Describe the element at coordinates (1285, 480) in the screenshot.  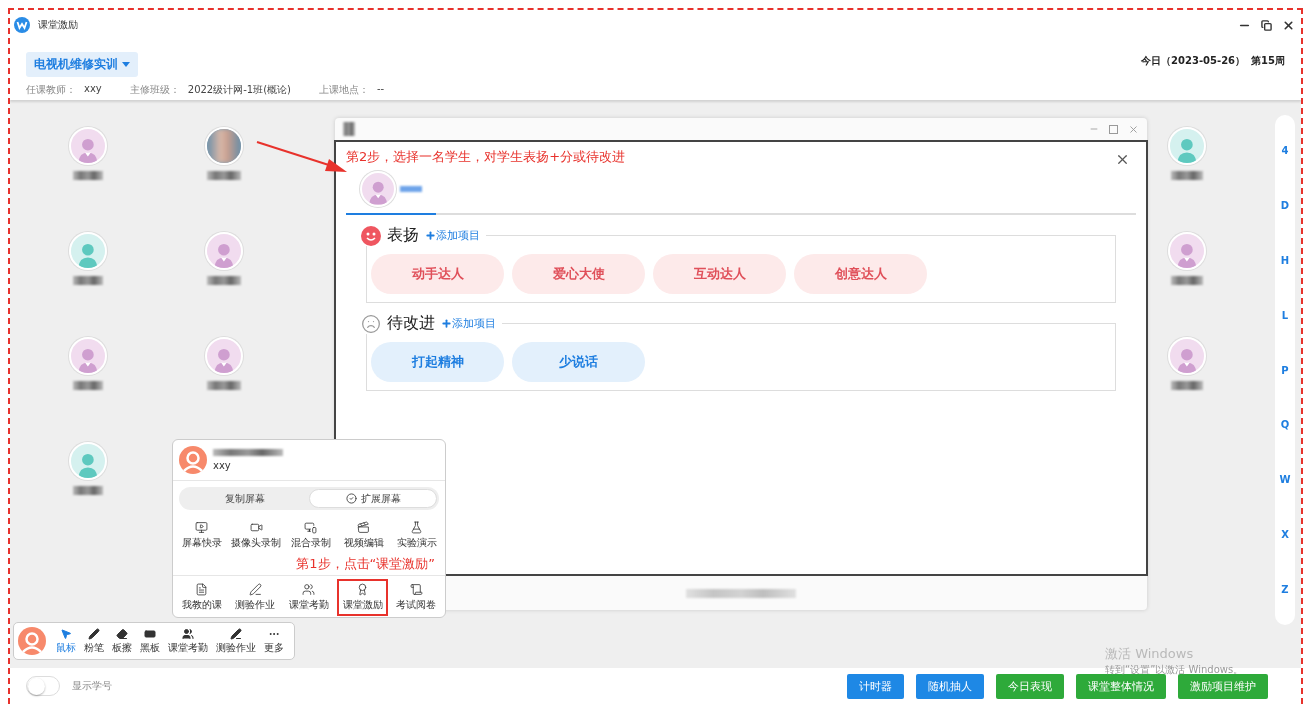
I see `index-letter: W` at that location.